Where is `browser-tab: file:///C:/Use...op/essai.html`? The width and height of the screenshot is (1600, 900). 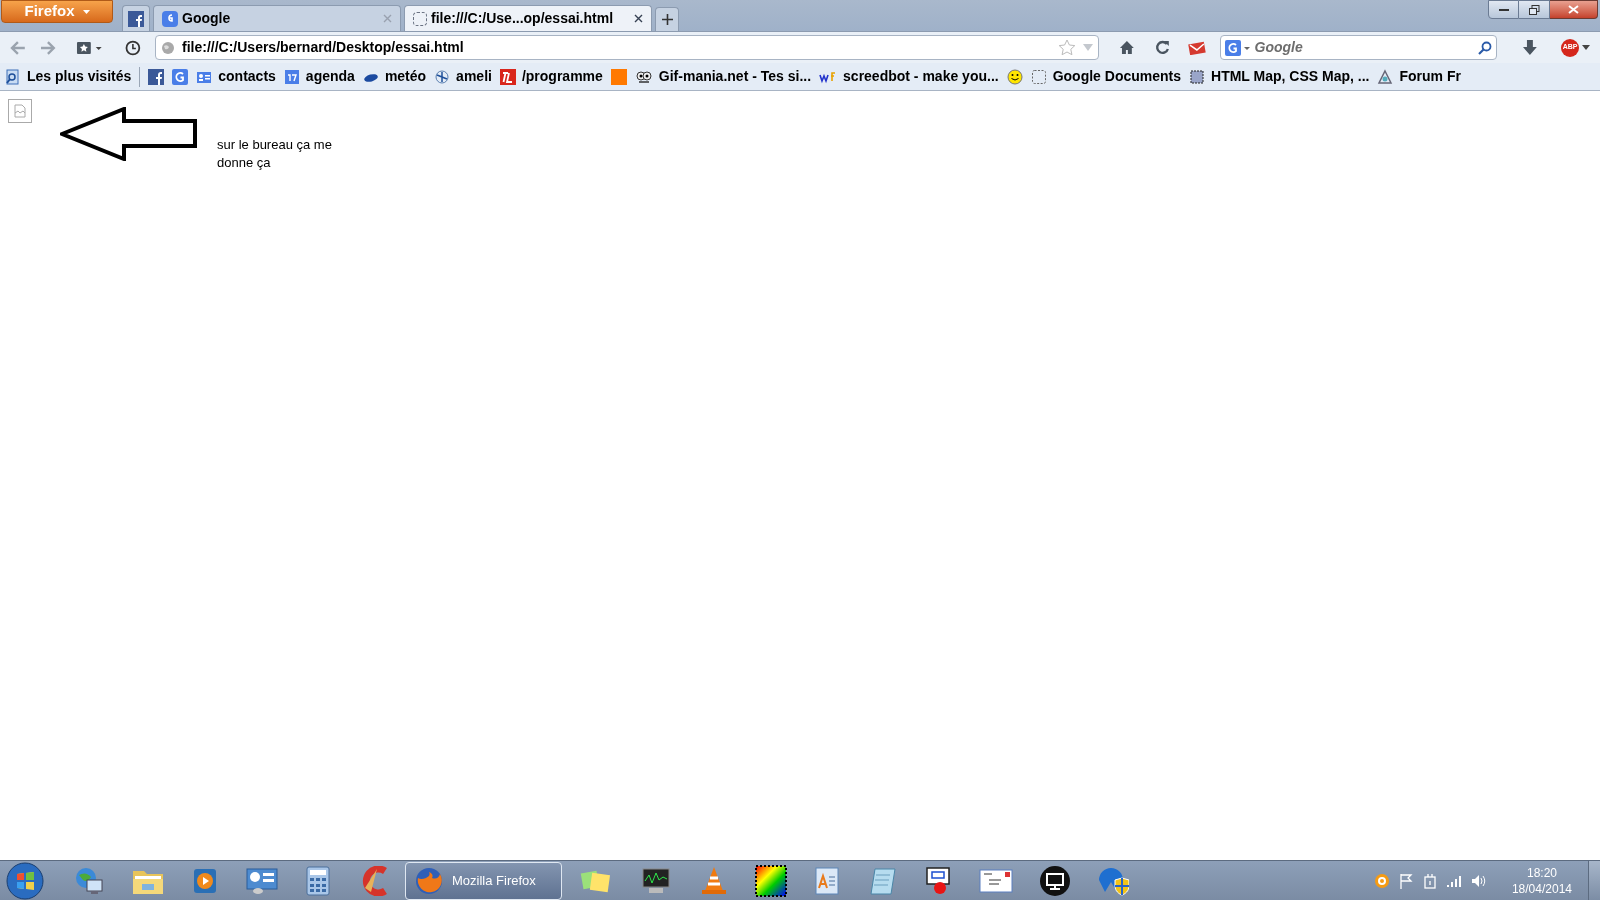
browser-tab: file:///C:/Use...op/essai.html is located at coordinates (528, 18).